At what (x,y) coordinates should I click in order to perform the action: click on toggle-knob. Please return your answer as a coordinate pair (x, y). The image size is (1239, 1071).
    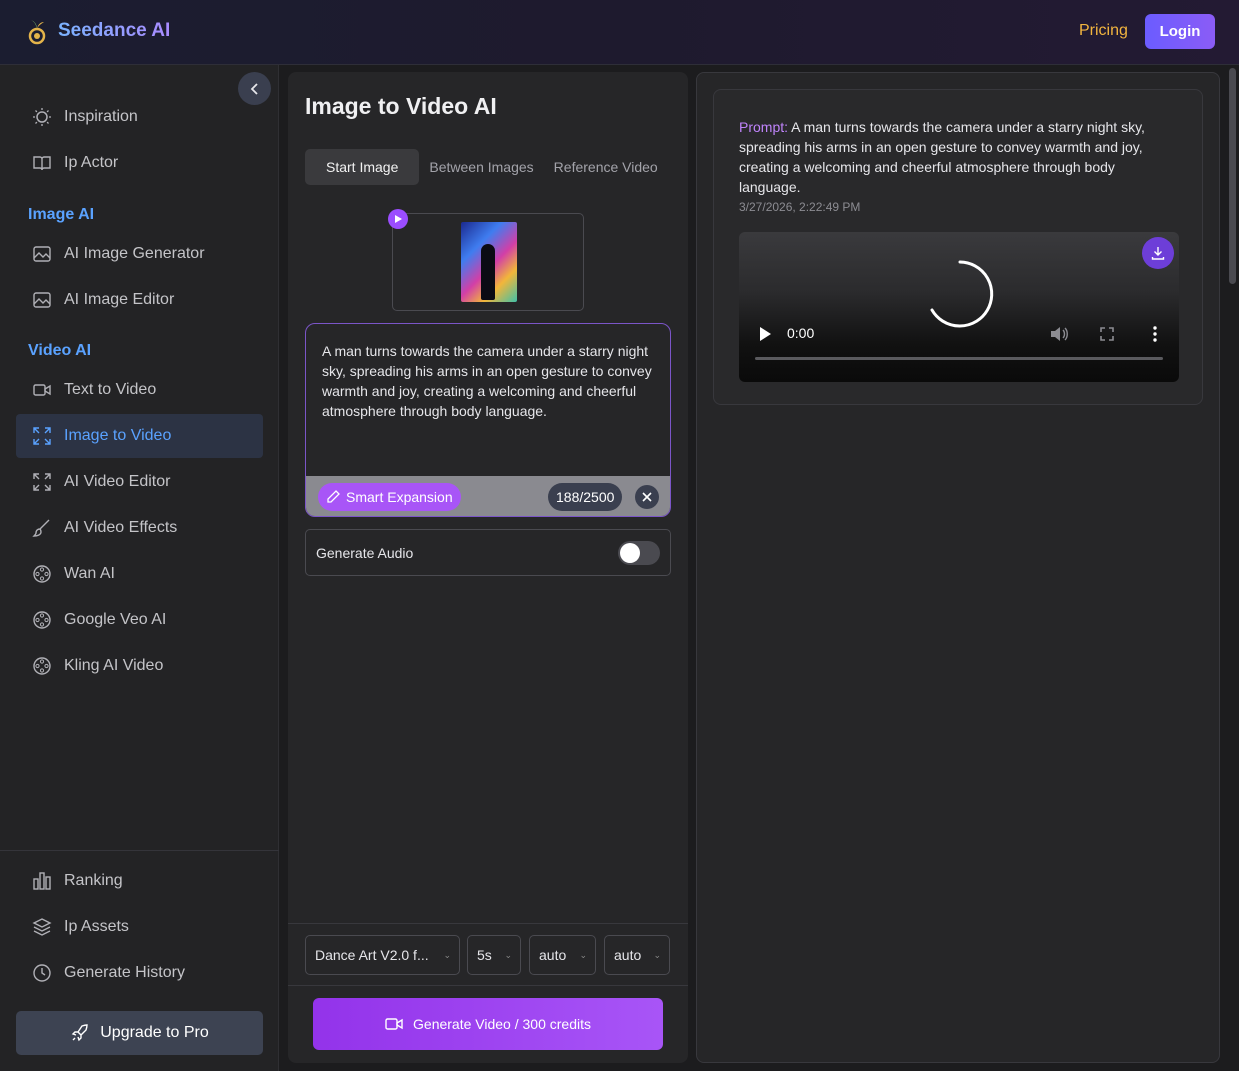
    Looking at the image, I should click on (630, 553).